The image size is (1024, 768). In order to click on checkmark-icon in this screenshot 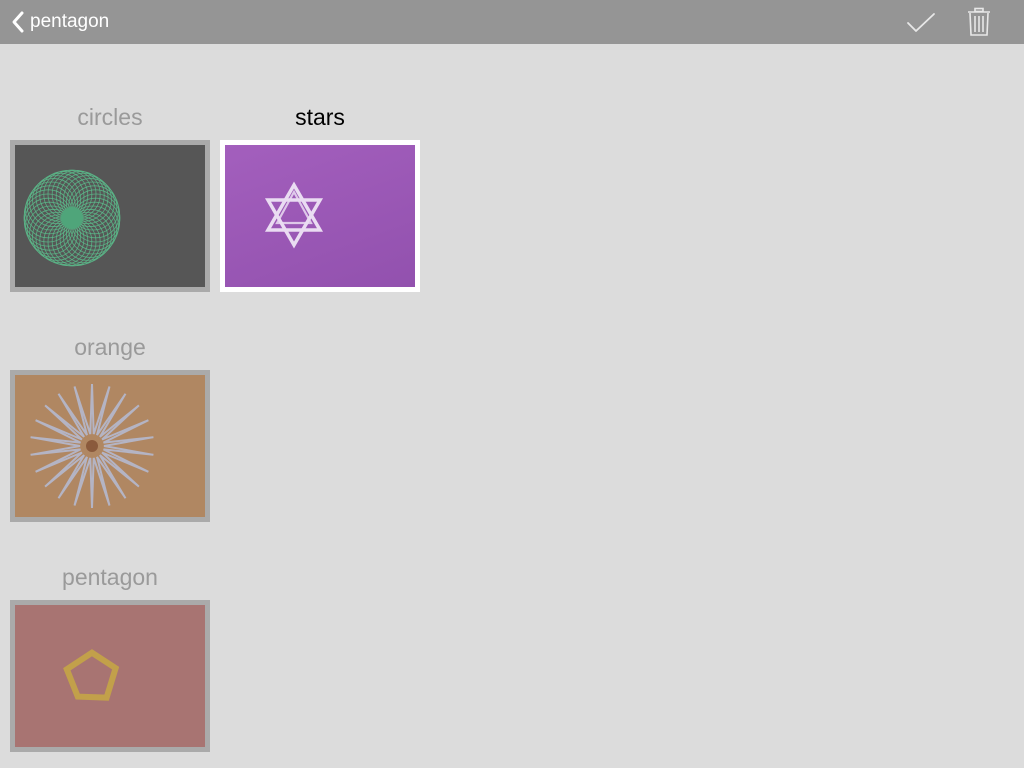, I will do `click(921, 22)`.